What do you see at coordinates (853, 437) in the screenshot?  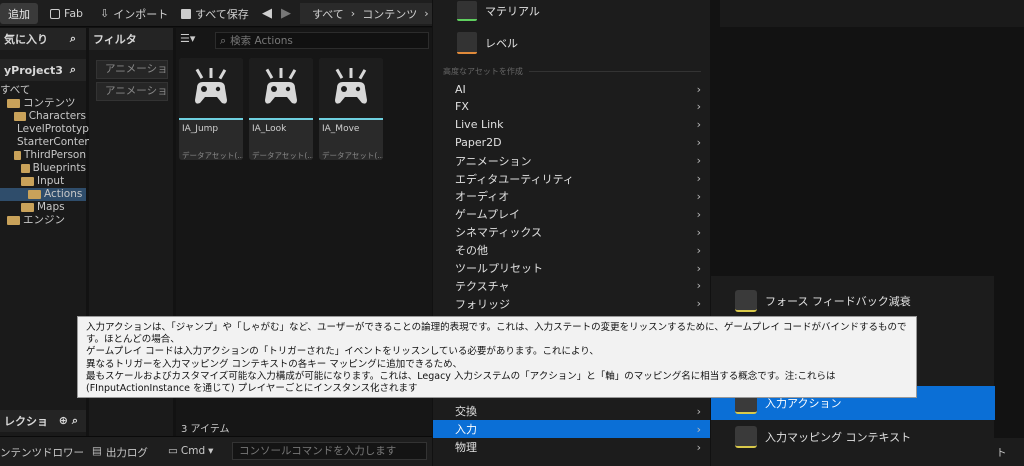 I see `submenu-item: 入力マッピング コンテキスト` at bounding box center [853, 437].